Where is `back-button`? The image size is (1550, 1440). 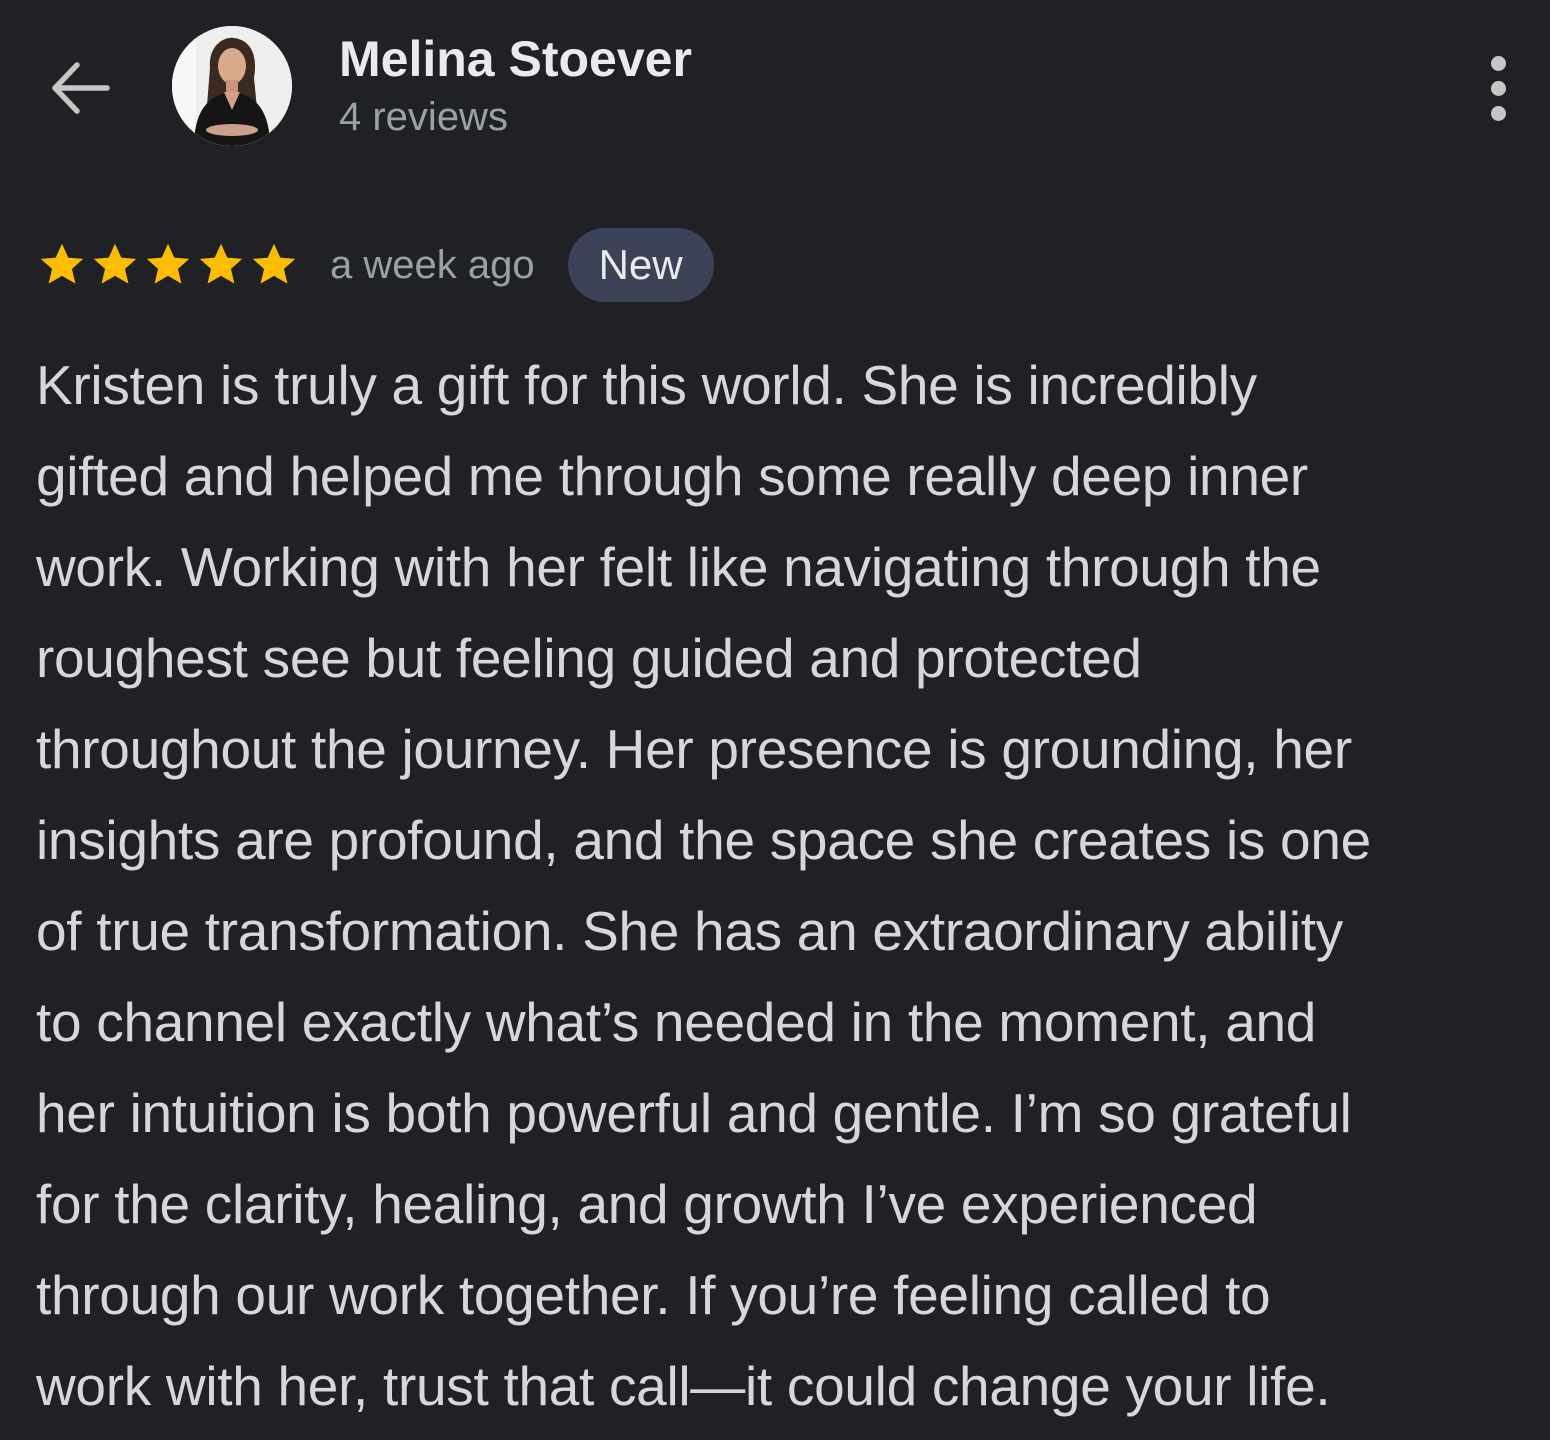 back-button is located at coordinates (80, 88).